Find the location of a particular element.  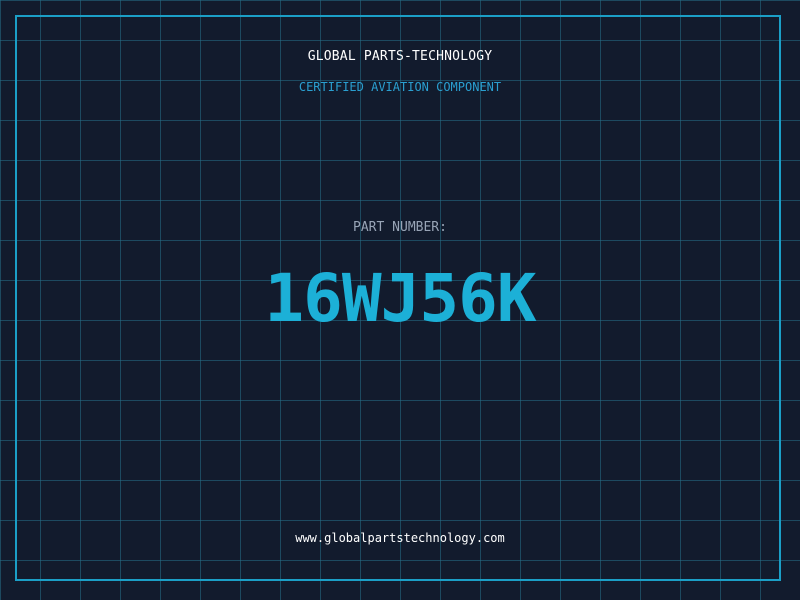

part-number-label: PART NUMBER: is located at coordinates (400, 227).